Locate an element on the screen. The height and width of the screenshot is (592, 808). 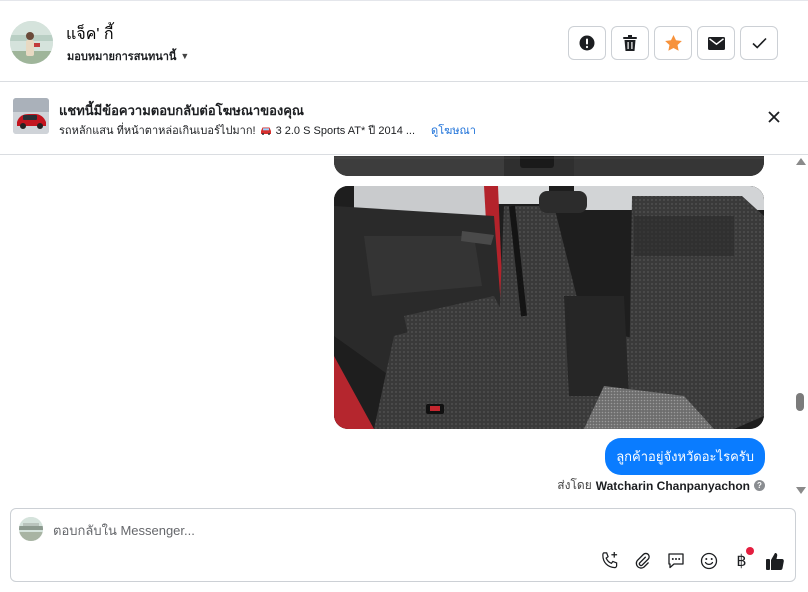
mark-unread-button is located at coordinates (716, 43).